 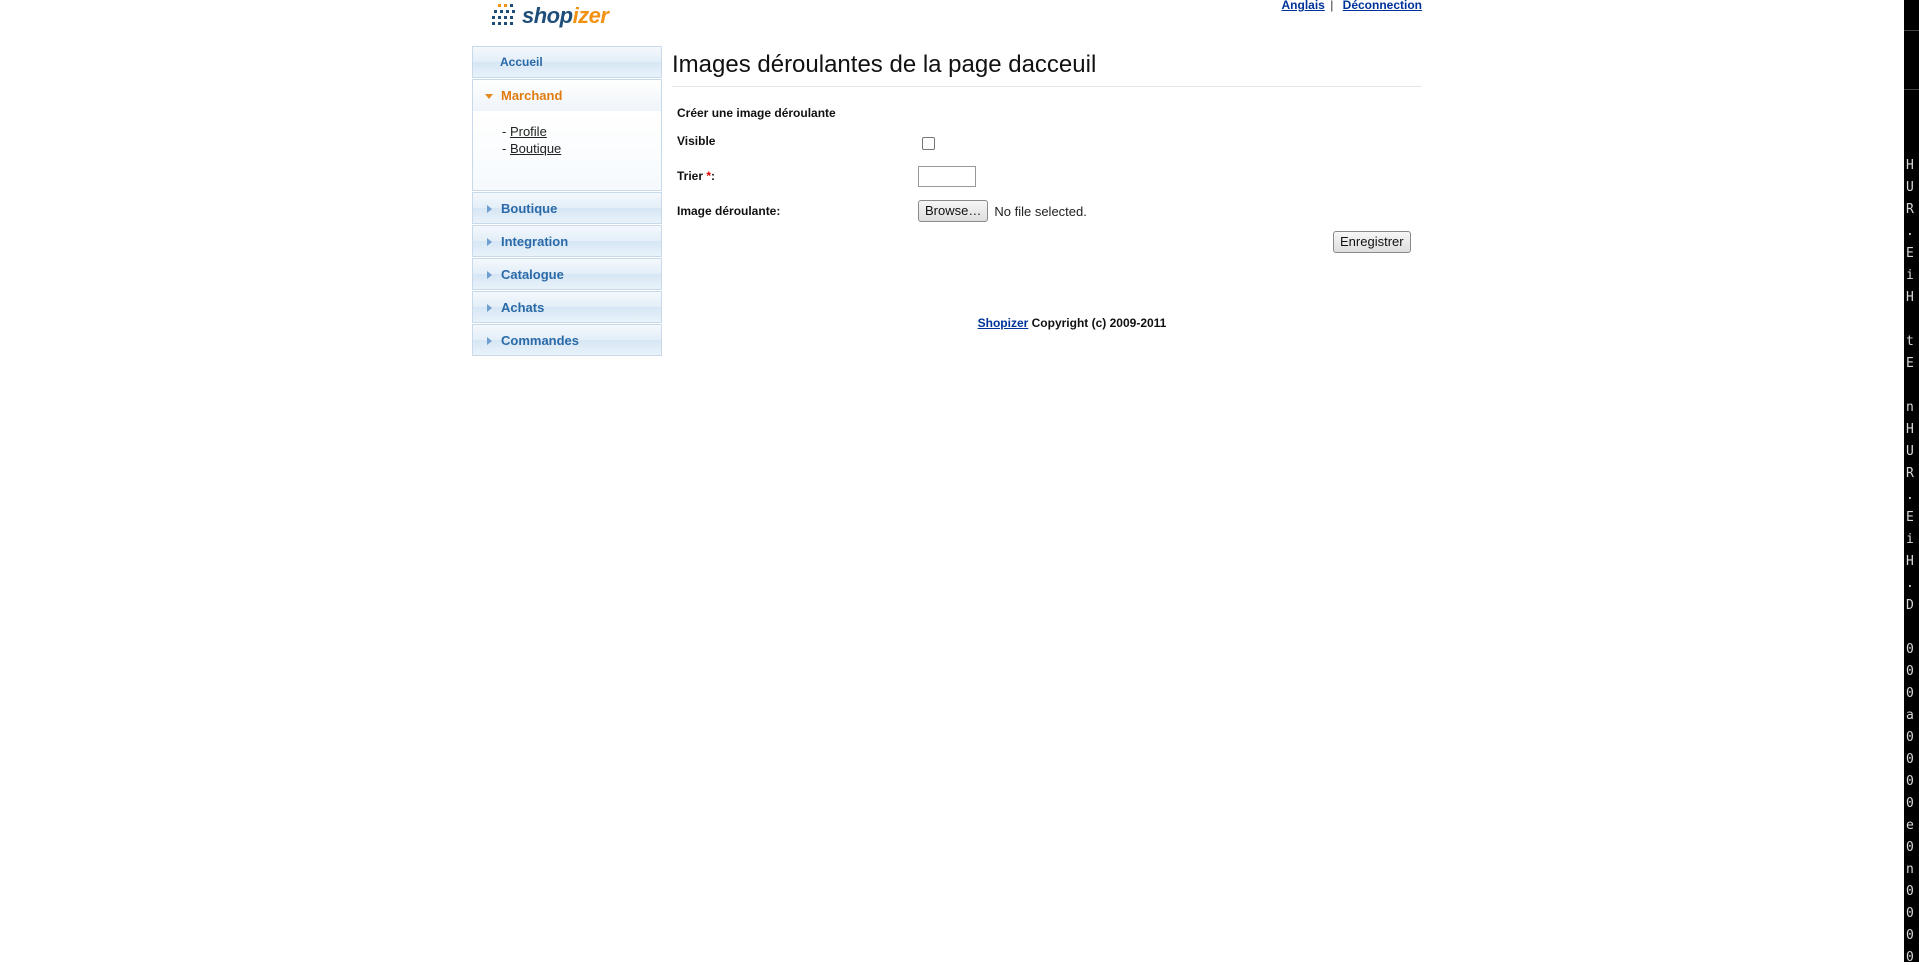 What do you see at coordinates (521, 62) in the screenshot?
I see `sidebar-item-label: Accueil` at bounding box center [521, 62].